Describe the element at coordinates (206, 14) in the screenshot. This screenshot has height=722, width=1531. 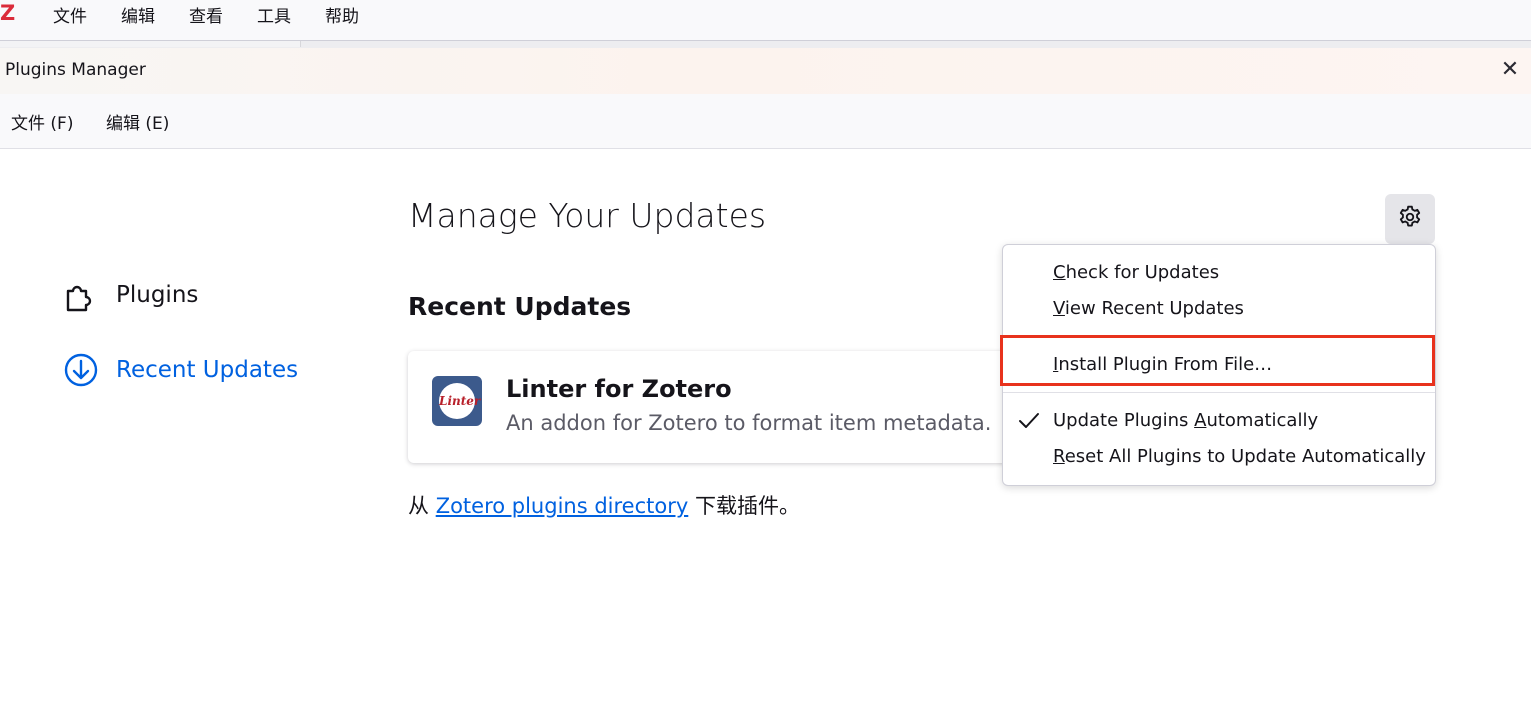
I see `app-menu-view: 查看` at that location.